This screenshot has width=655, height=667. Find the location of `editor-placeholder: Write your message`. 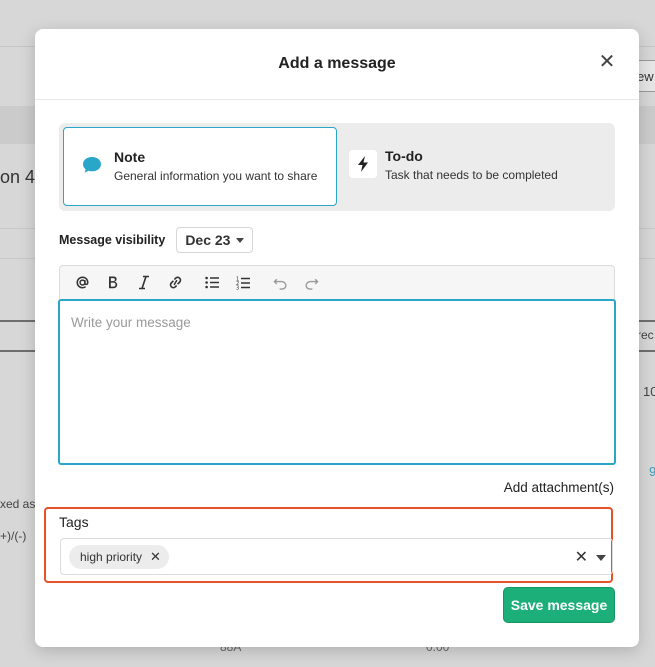

editor-placeholder: Write your message is located at coordinates (131, 322).